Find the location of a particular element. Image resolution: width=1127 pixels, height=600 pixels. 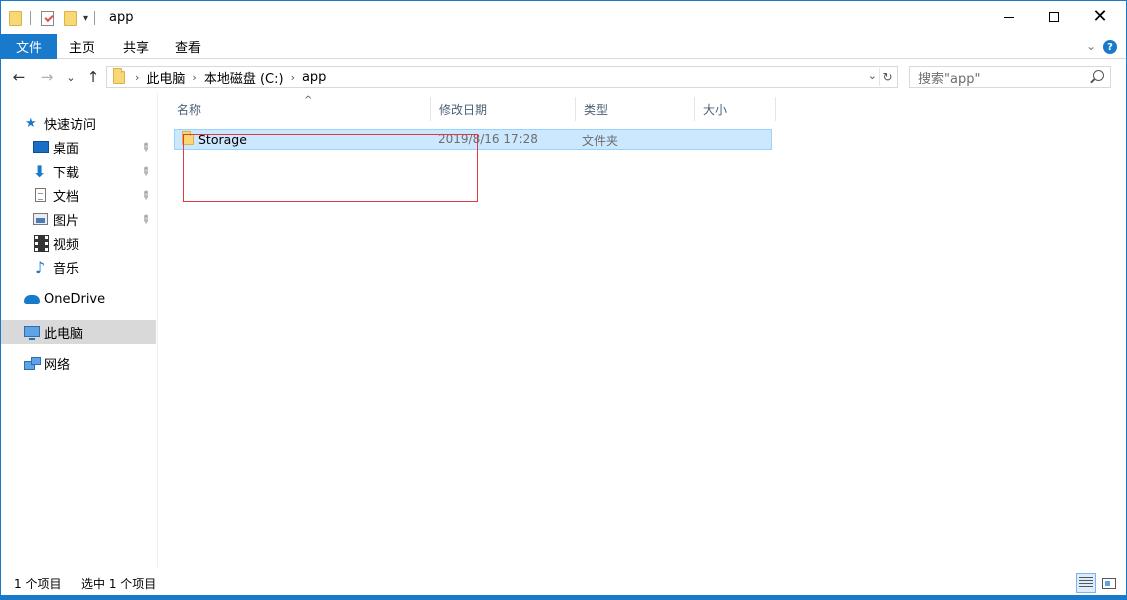

details-view-icon is located at coordinates (1086, 583).